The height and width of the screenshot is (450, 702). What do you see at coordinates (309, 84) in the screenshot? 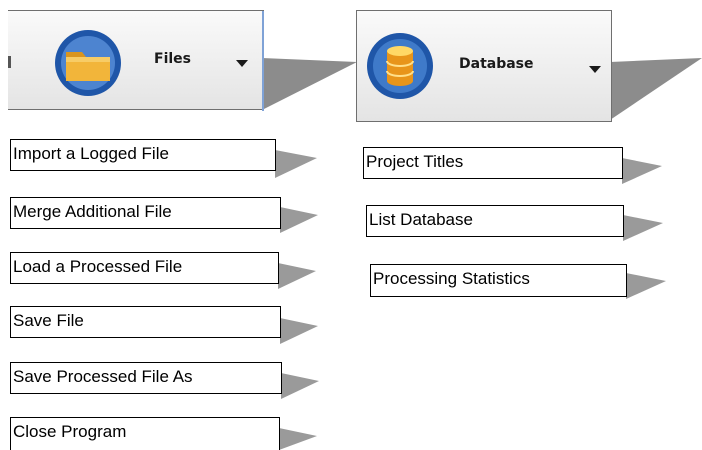
I see `files-button-shadow` at bounding box center [309, 84].